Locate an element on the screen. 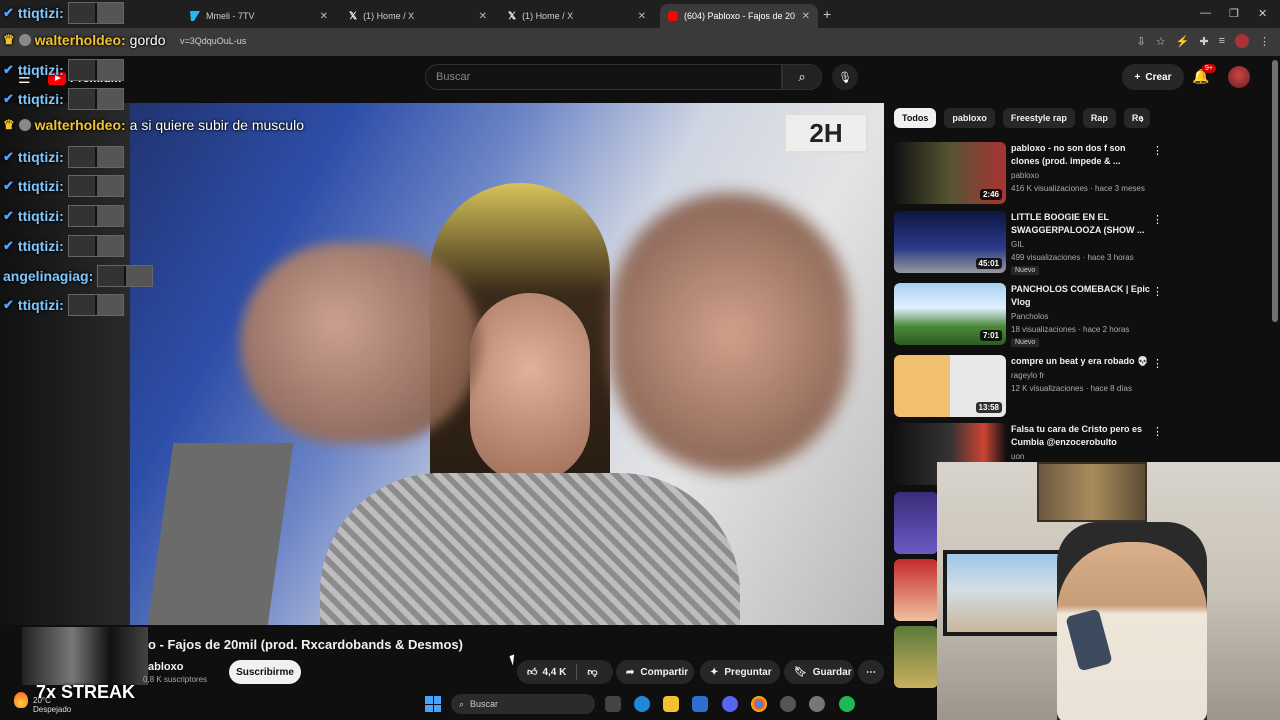  chrome-icon is located at coordinates (759, 704).